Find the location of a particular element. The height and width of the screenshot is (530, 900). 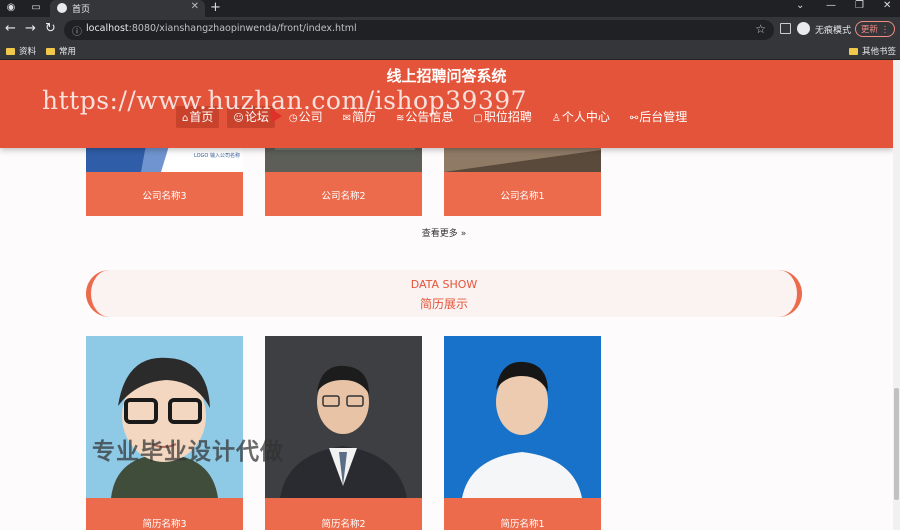

resume-name: 简历名称2 is located at coordinates (343, 524).